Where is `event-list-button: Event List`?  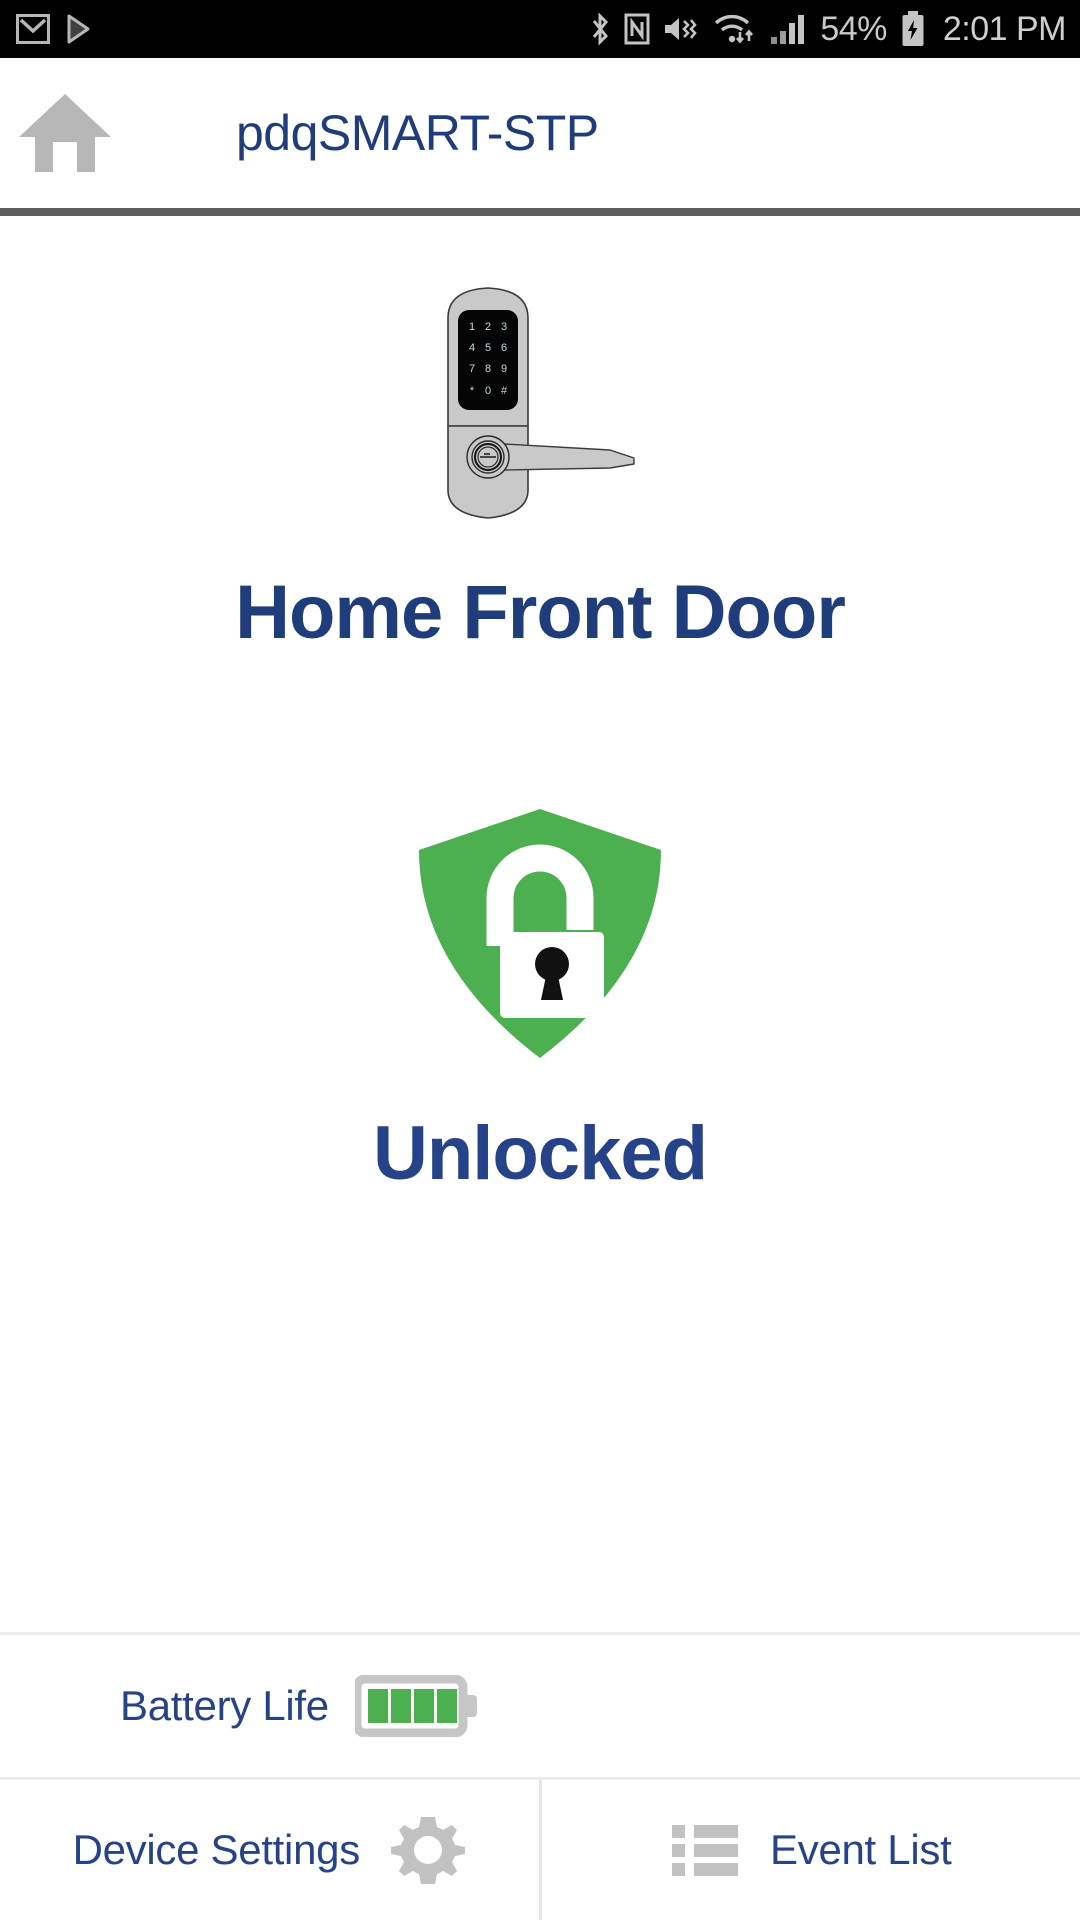
event-list-button: Event List is located at coordinates (811, 1850).